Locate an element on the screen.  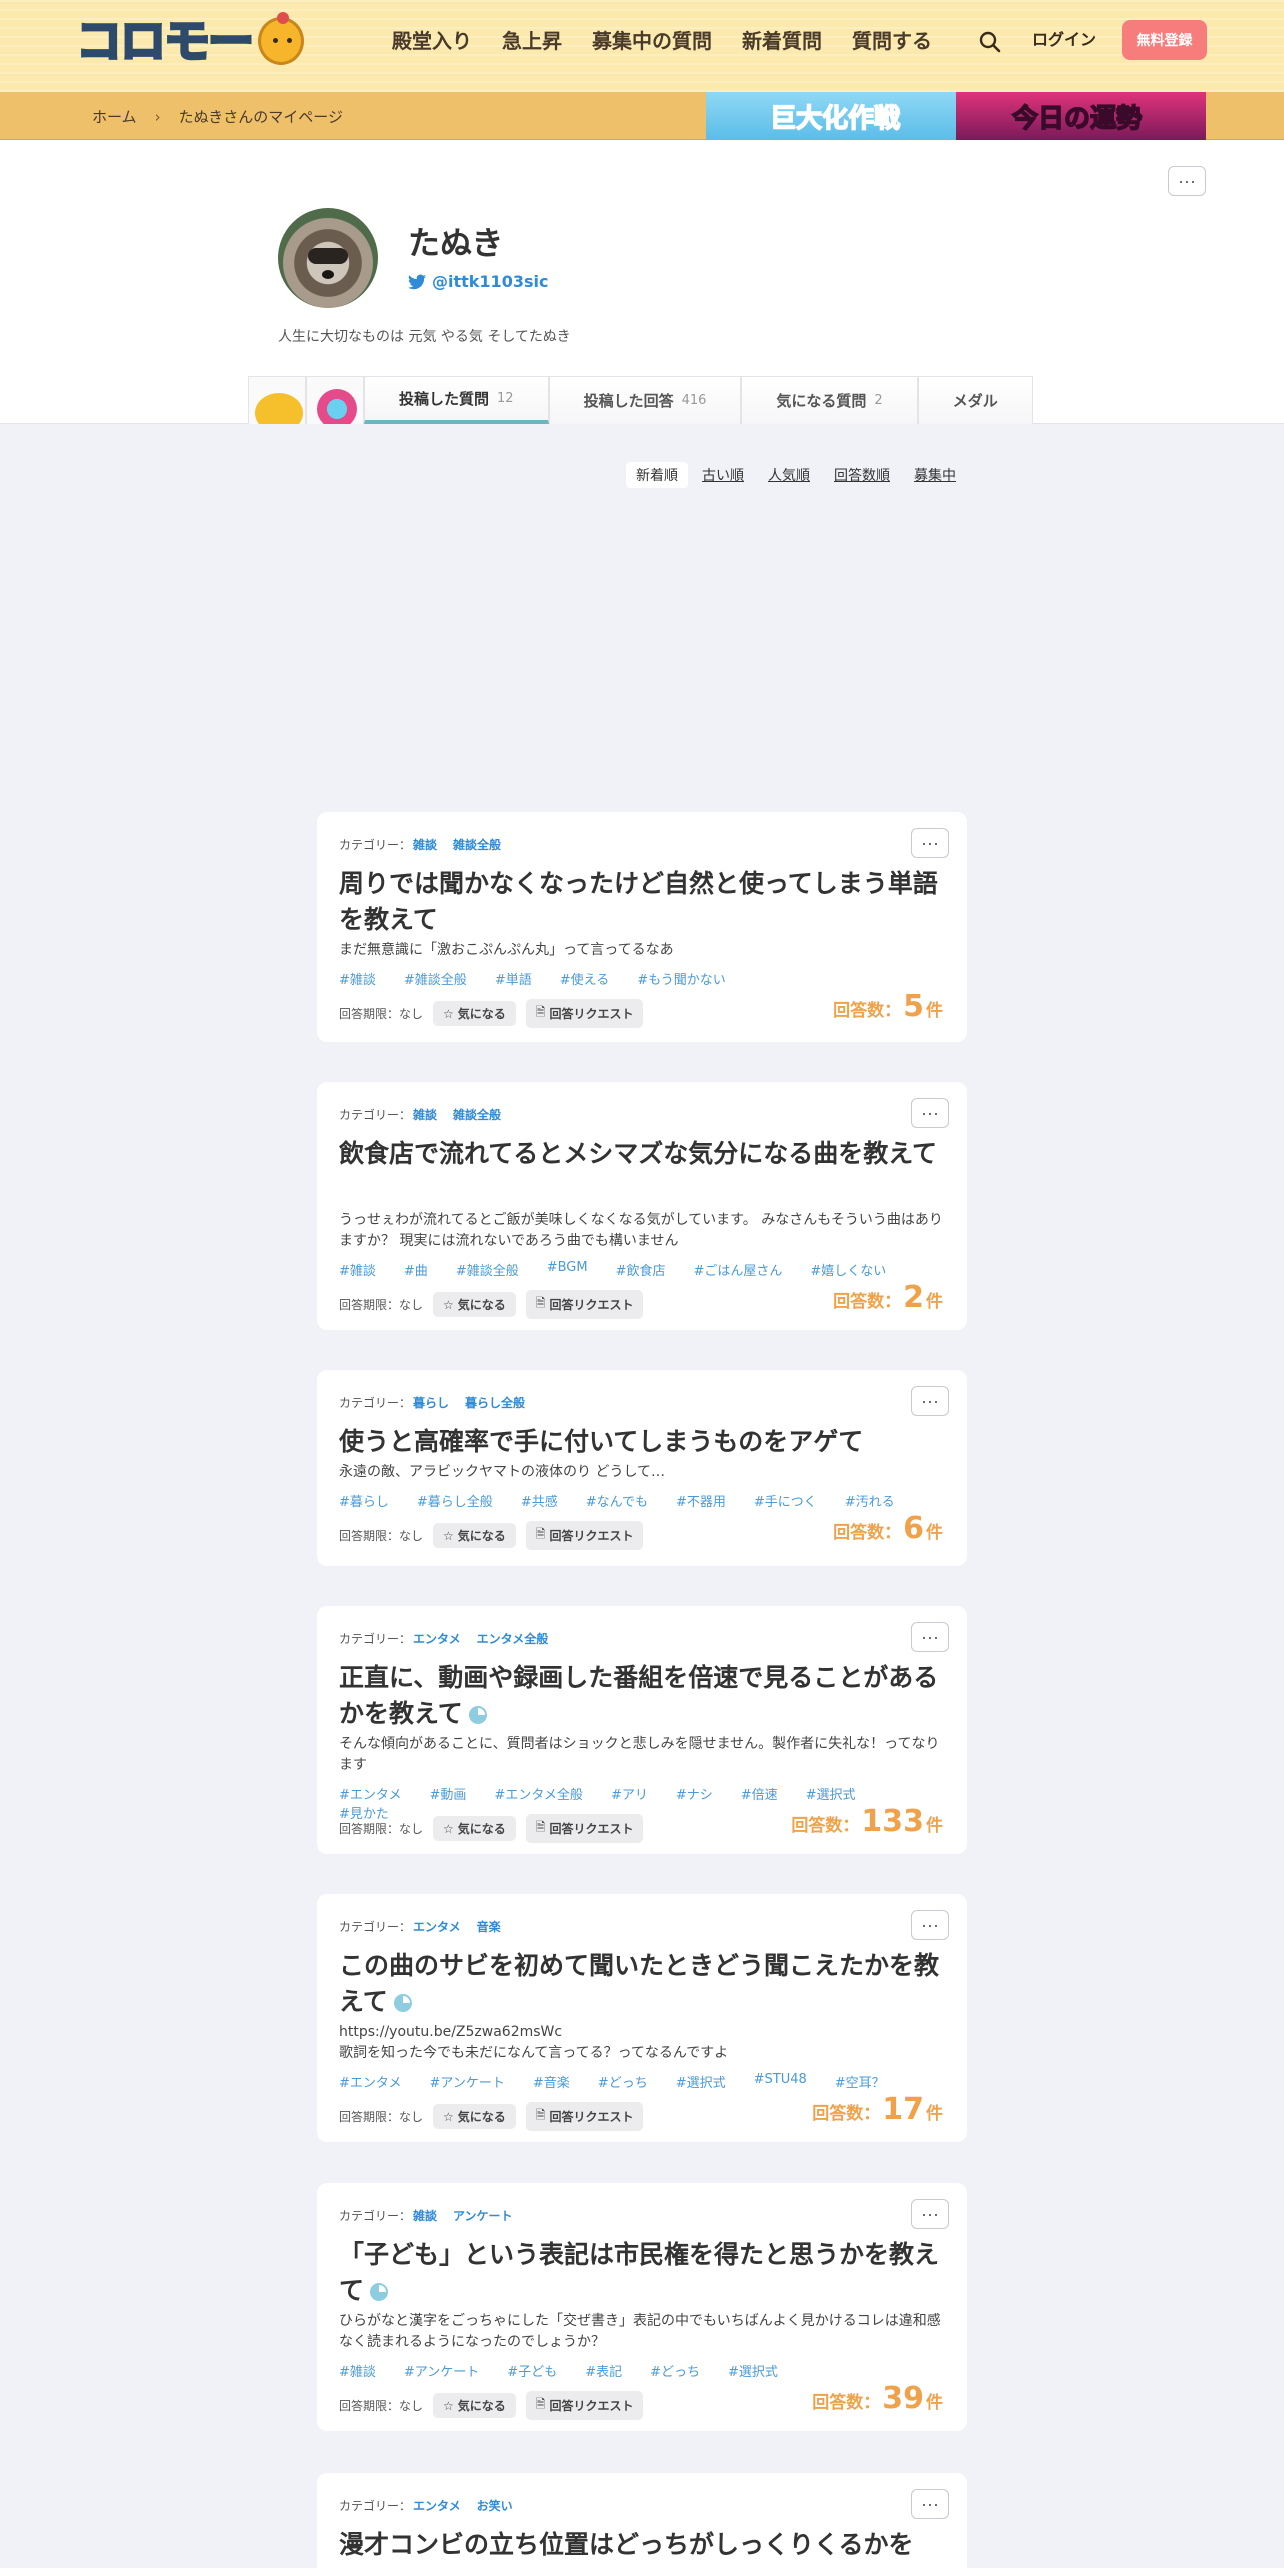
question-title: 正直に、動画や録画した番組を倍速で見ることがあるかを教えて is located at coordinates (644, 1696).